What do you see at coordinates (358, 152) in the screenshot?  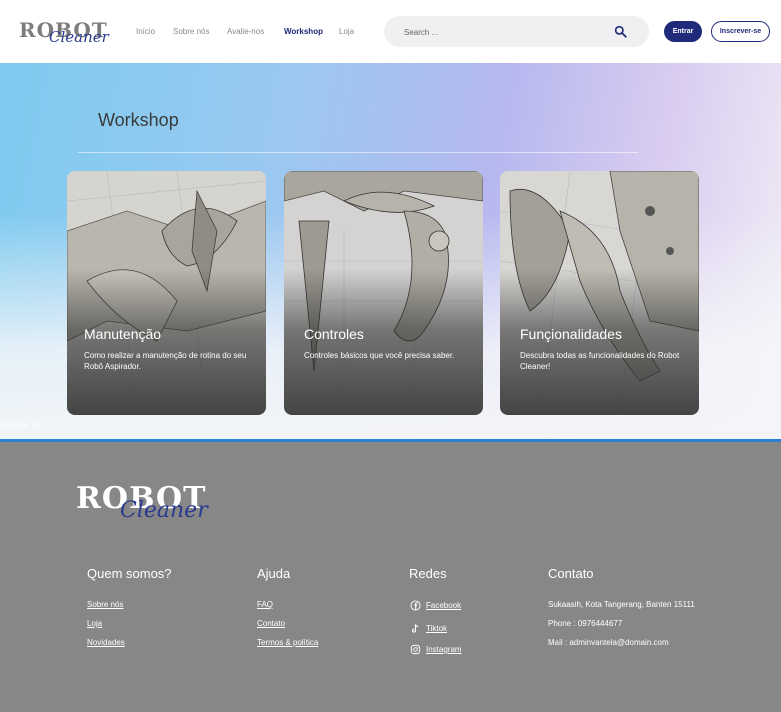 I see `section-divider` at bounding box center [358, 152].